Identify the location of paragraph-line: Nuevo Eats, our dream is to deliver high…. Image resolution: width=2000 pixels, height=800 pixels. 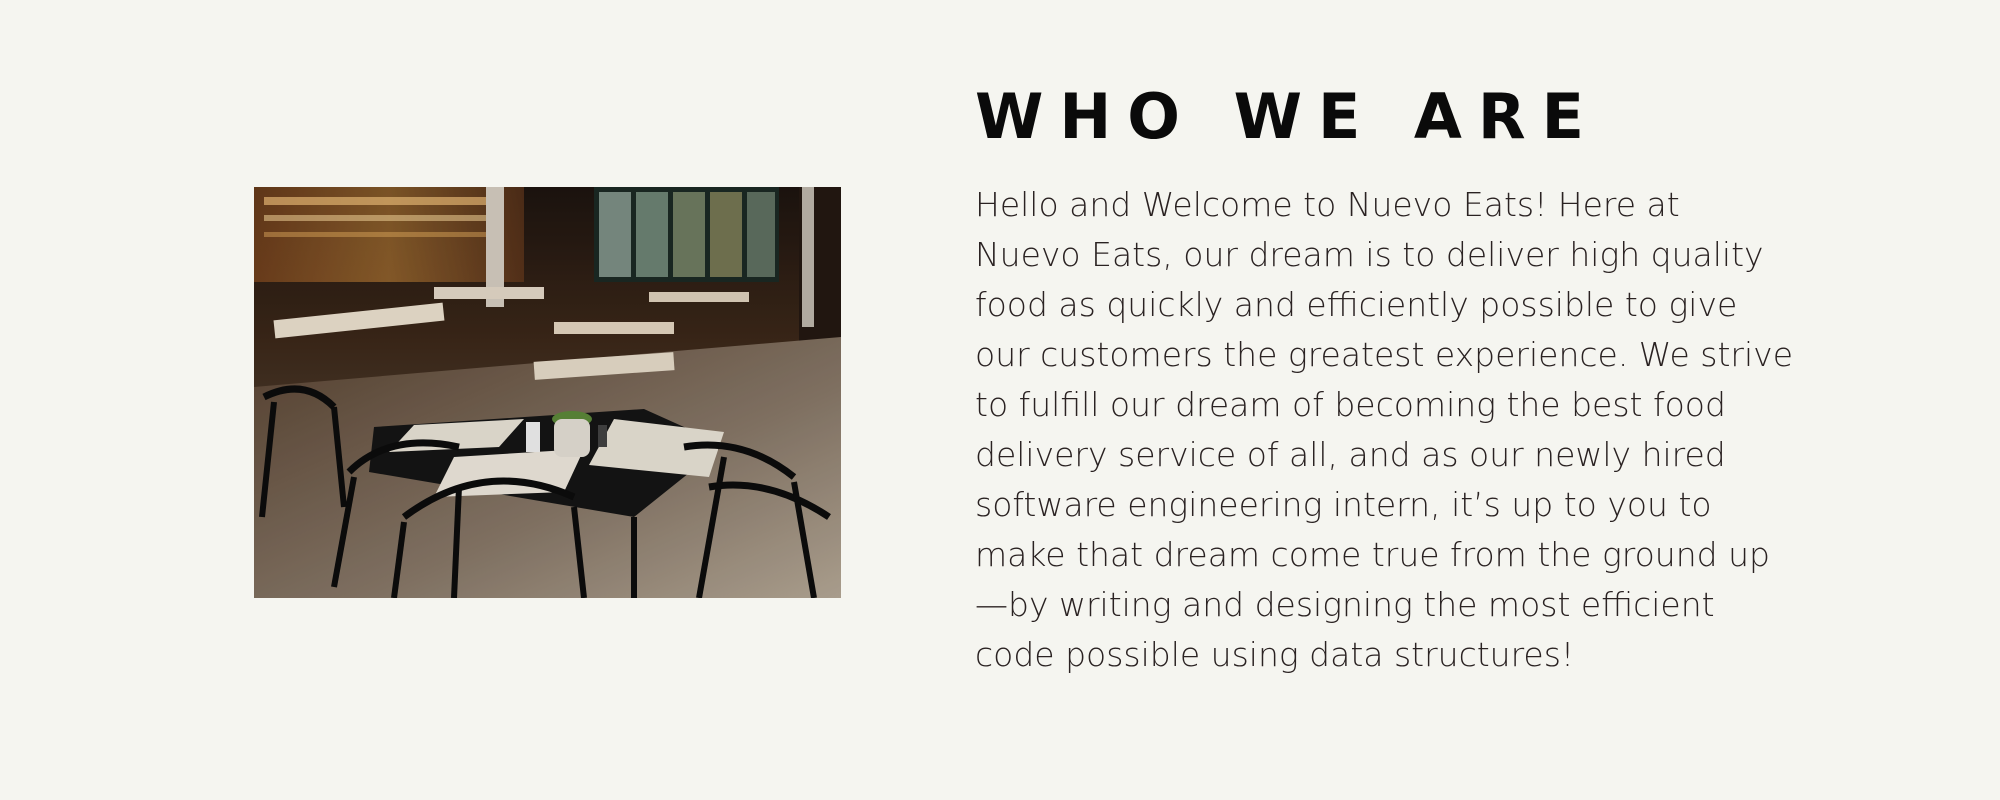
(1369, 254).